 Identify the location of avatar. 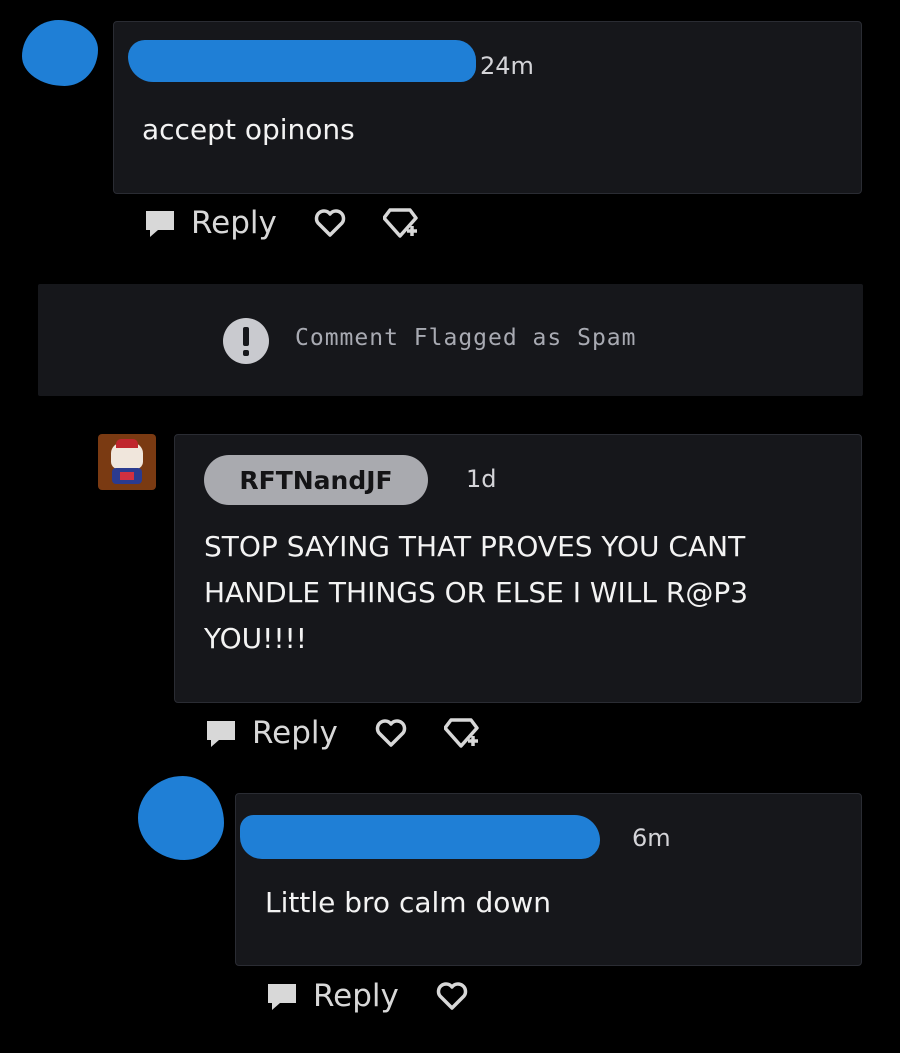
(127, 462).